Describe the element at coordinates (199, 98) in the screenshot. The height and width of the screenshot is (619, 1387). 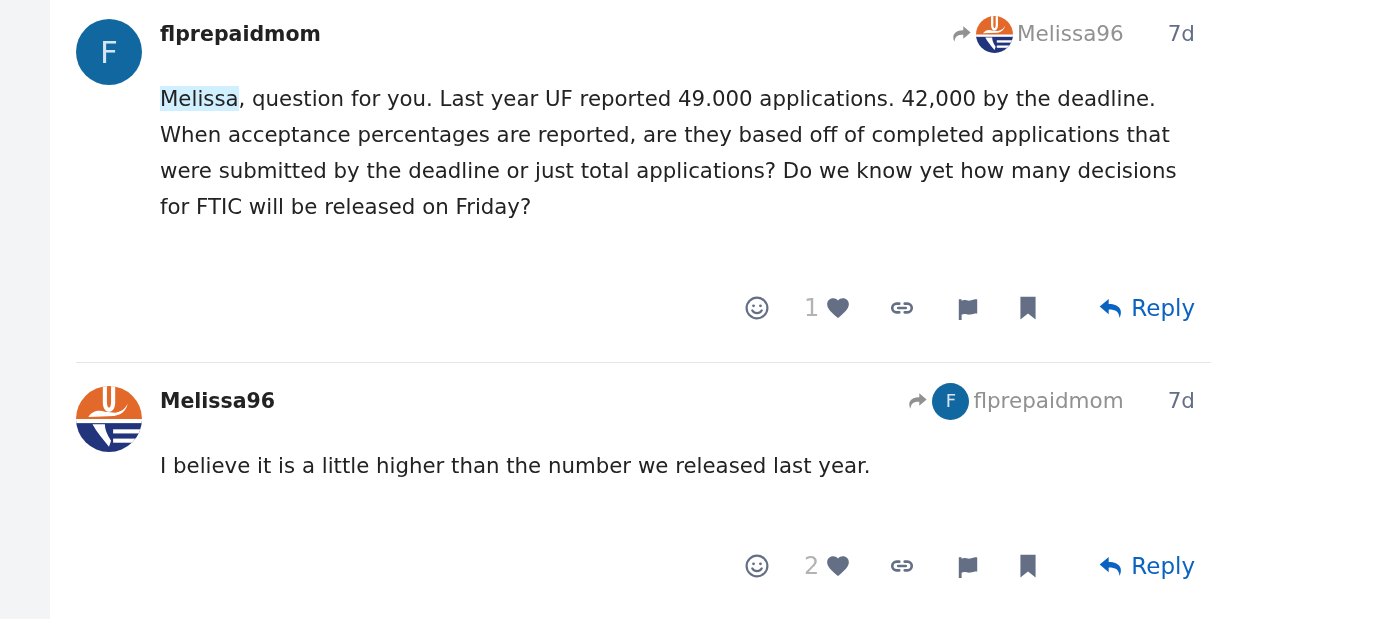
I see `mention-link: Melissa` at that location.